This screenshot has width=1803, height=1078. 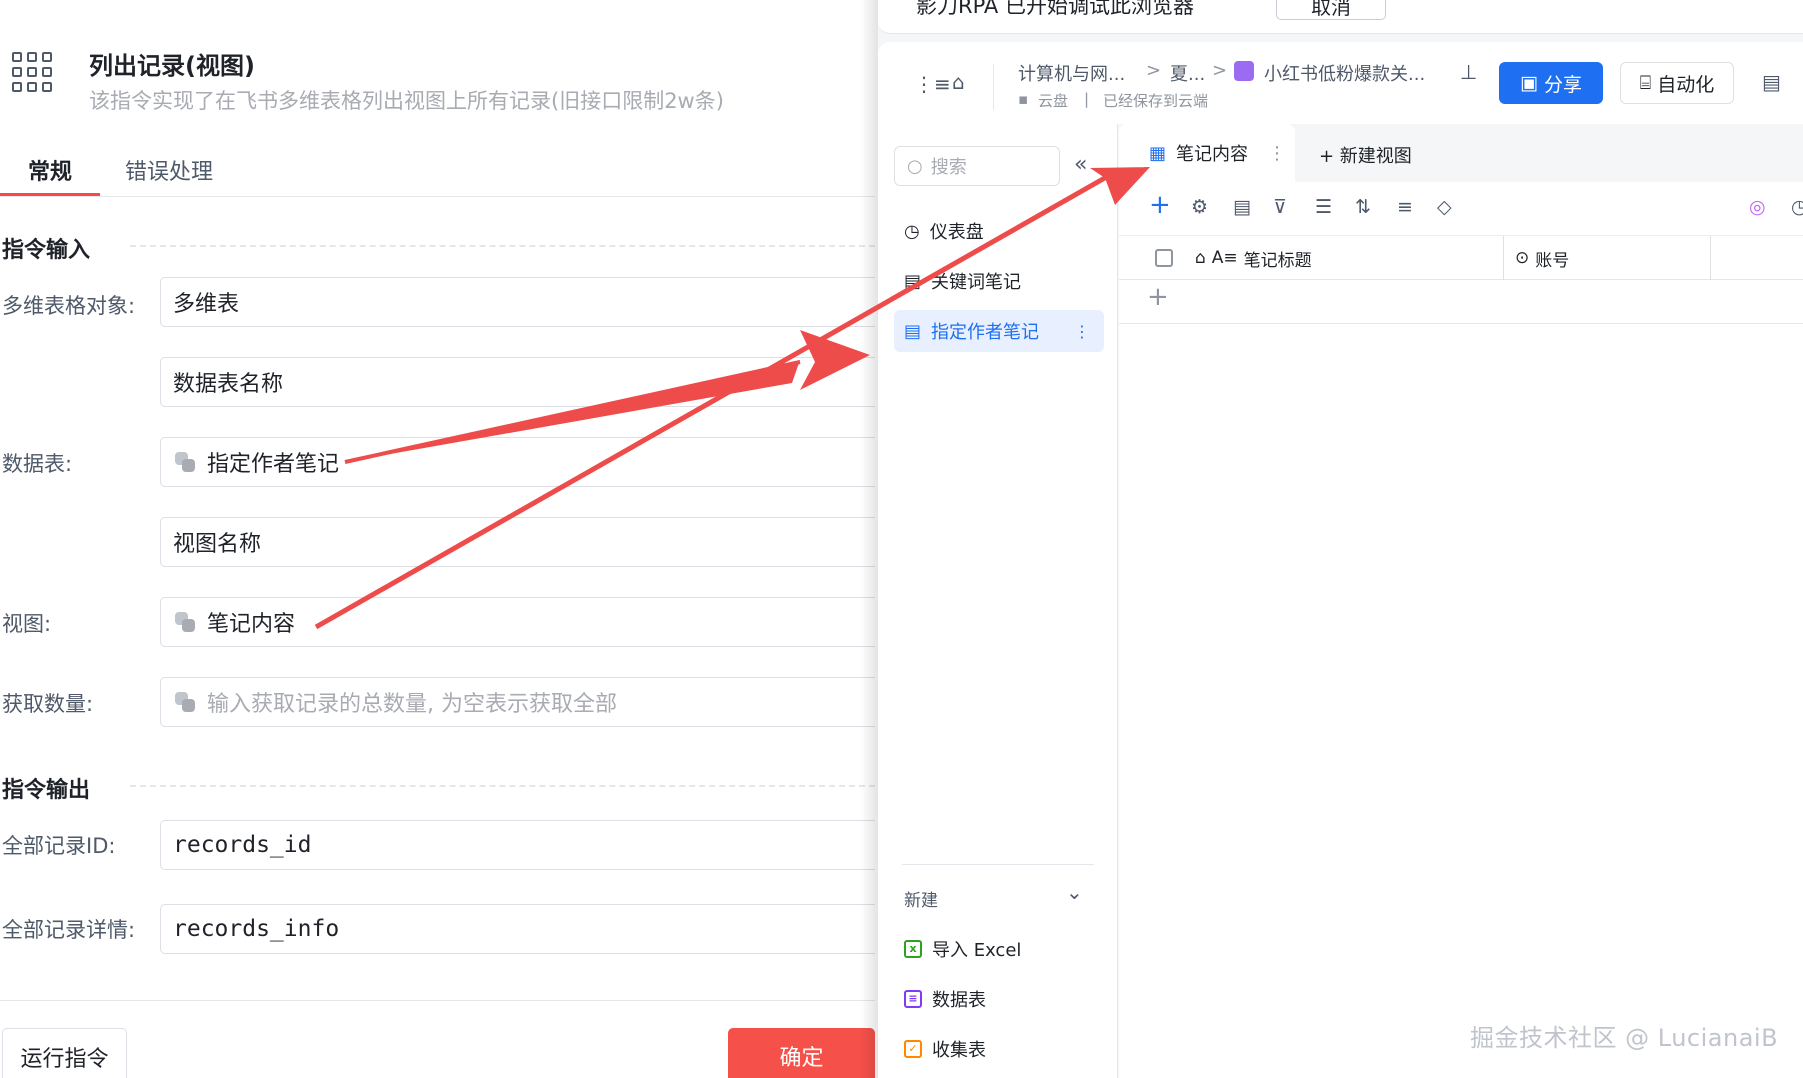 I want to click on cancel-debug-button: 取消, so click(x=1331, y=10).